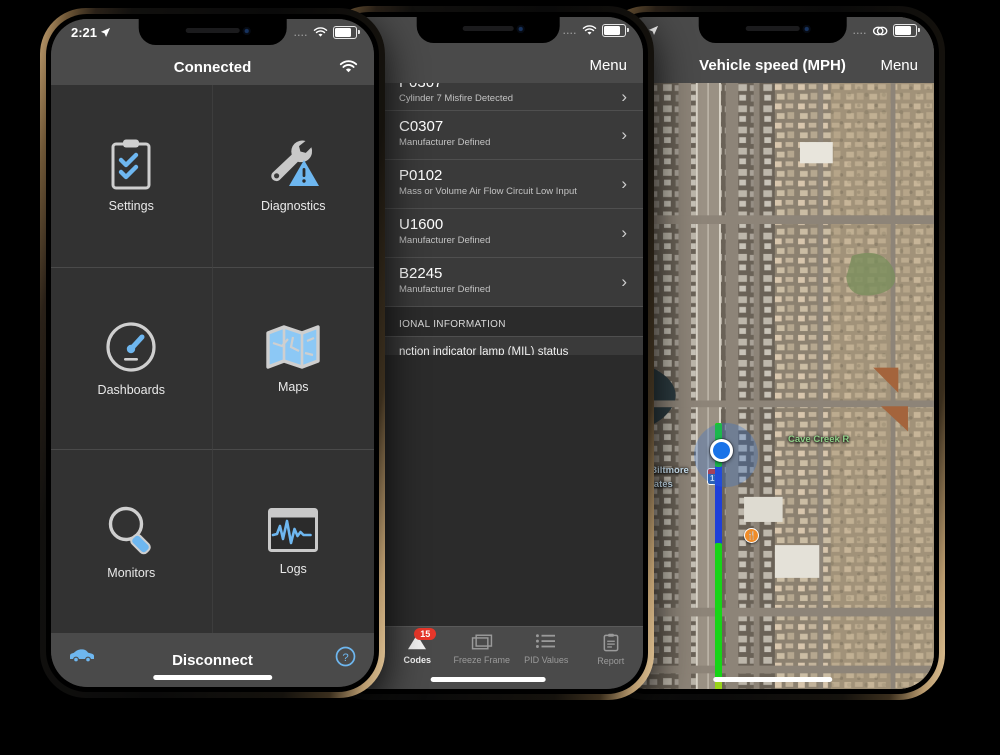 The height and width of the screenshot is (755, 1000). What do you see at coordinates (293, 164) in the screenshot?
I see `wrench-warning-icon` at bounding box center [293, 164].